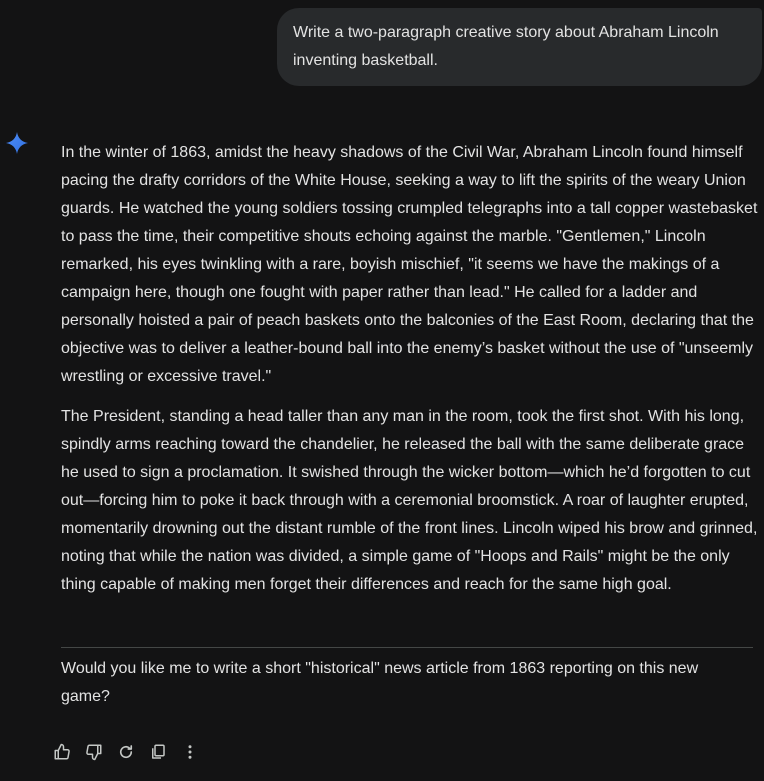  I want to click on copy-button, so click(158, 752).